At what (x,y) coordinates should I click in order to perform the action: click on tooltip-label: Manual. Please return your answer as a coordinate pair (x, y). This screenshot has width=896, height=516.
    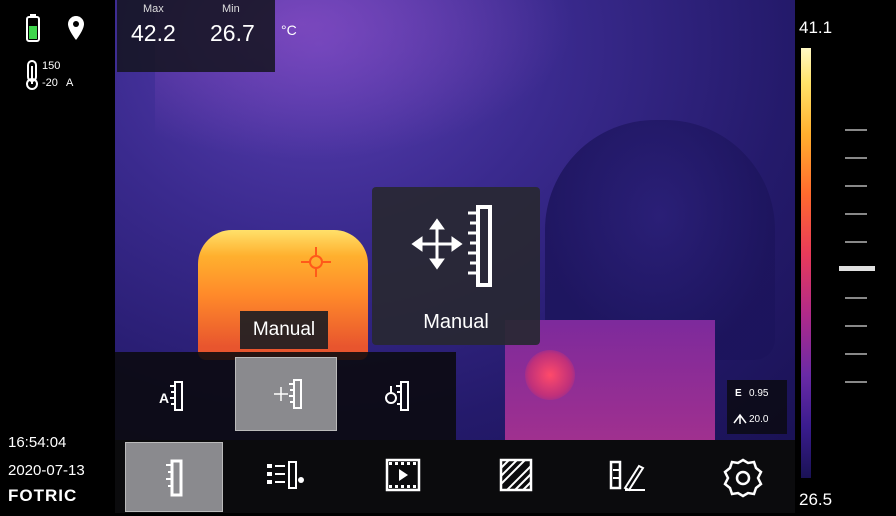
    Looking at the image, I should click on (284, 329).